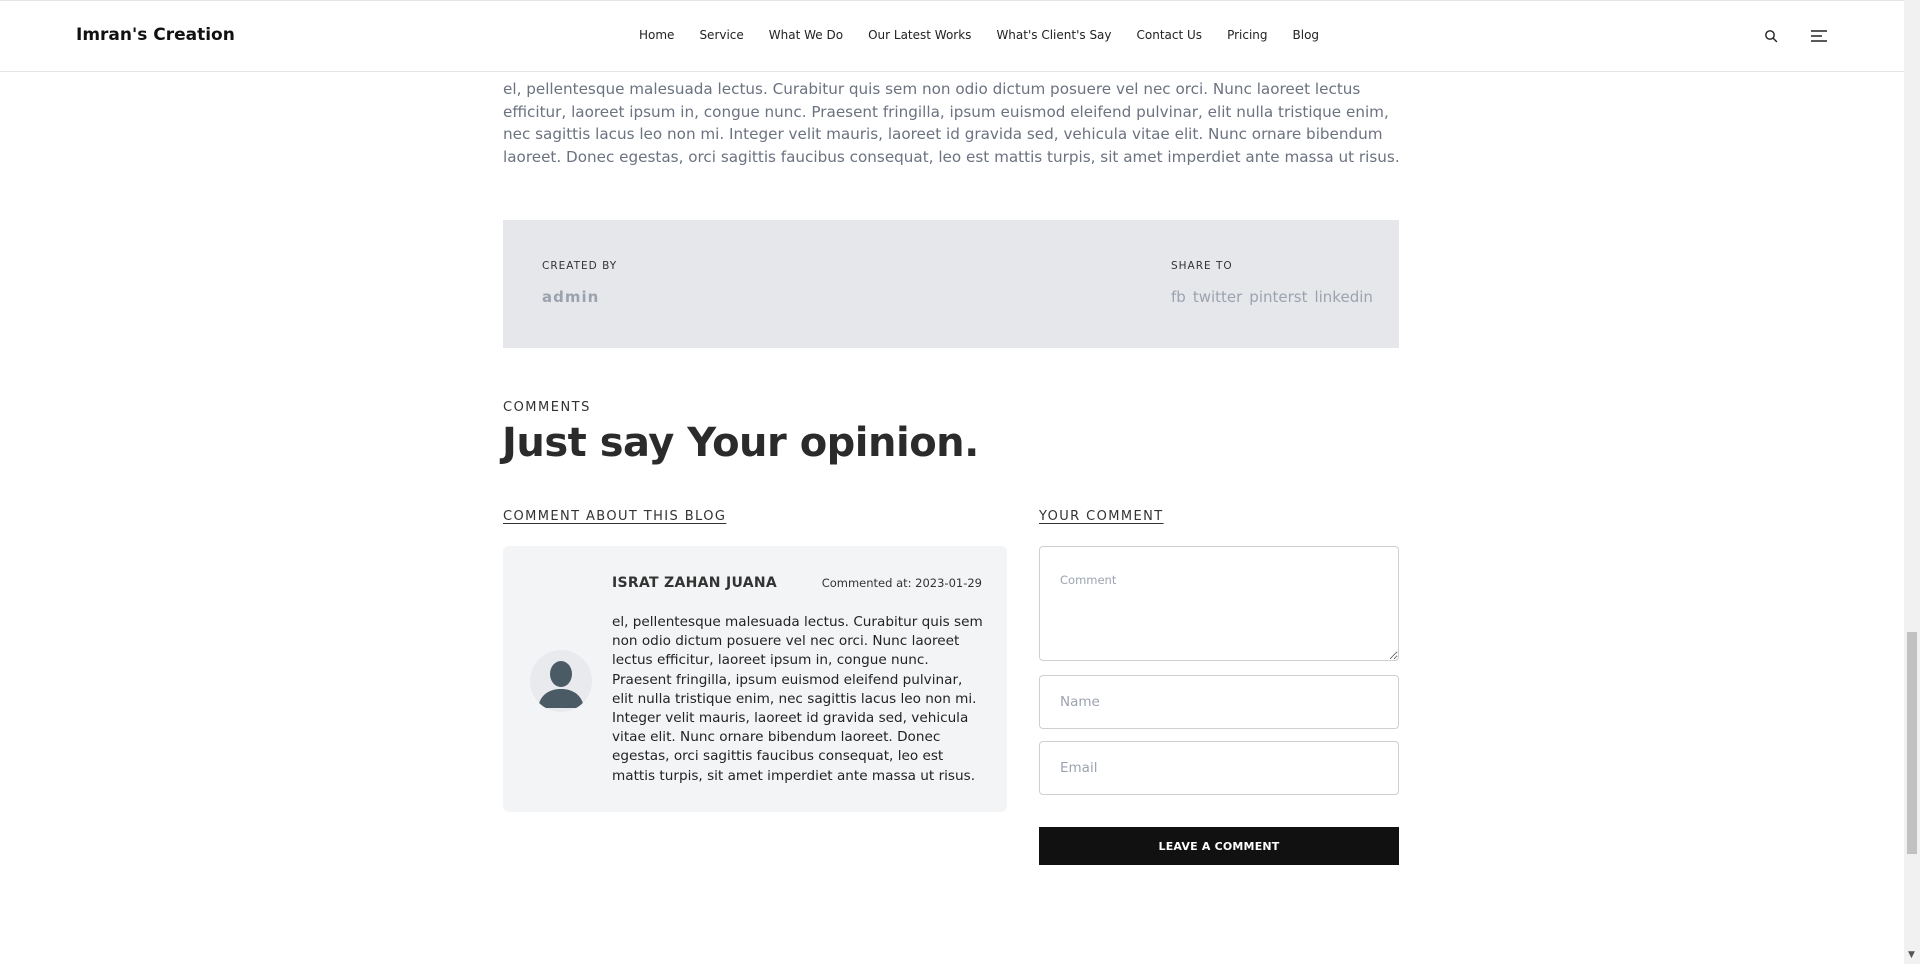 This screenshot has width=1920, height=964. I want to click on scroll-down-arrow-icon: ▼, so click(1911, 955).